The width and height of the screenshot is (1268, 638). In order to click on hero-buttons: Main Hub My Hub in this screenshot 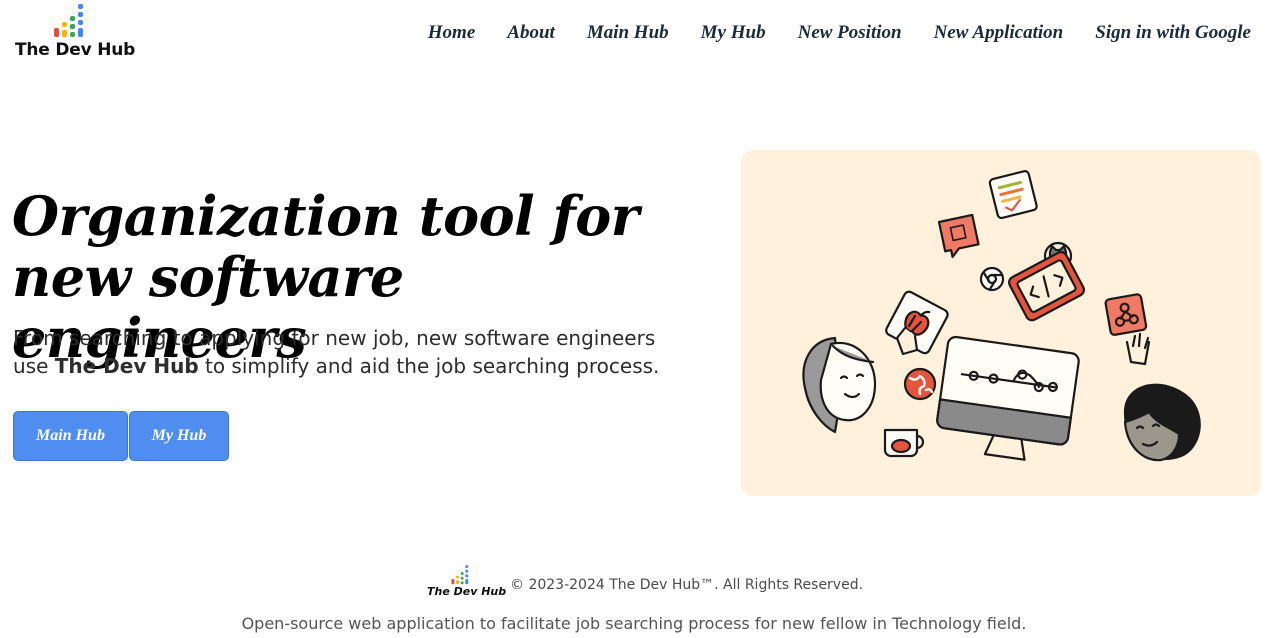, I will do `click(121, 436)`.